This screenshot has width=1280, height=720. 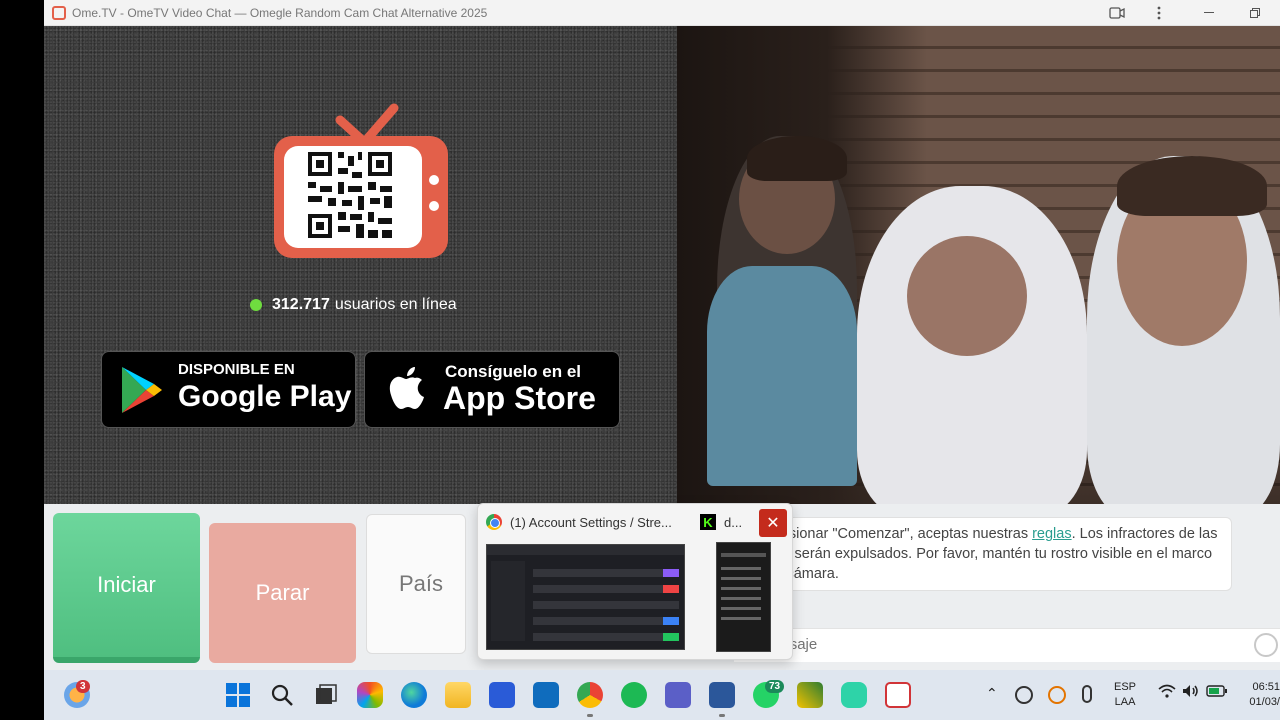 What do you see at coordinates (1217, 693) in the screenshot?
I see `battery-icon` at bounding box center [1217, 693].